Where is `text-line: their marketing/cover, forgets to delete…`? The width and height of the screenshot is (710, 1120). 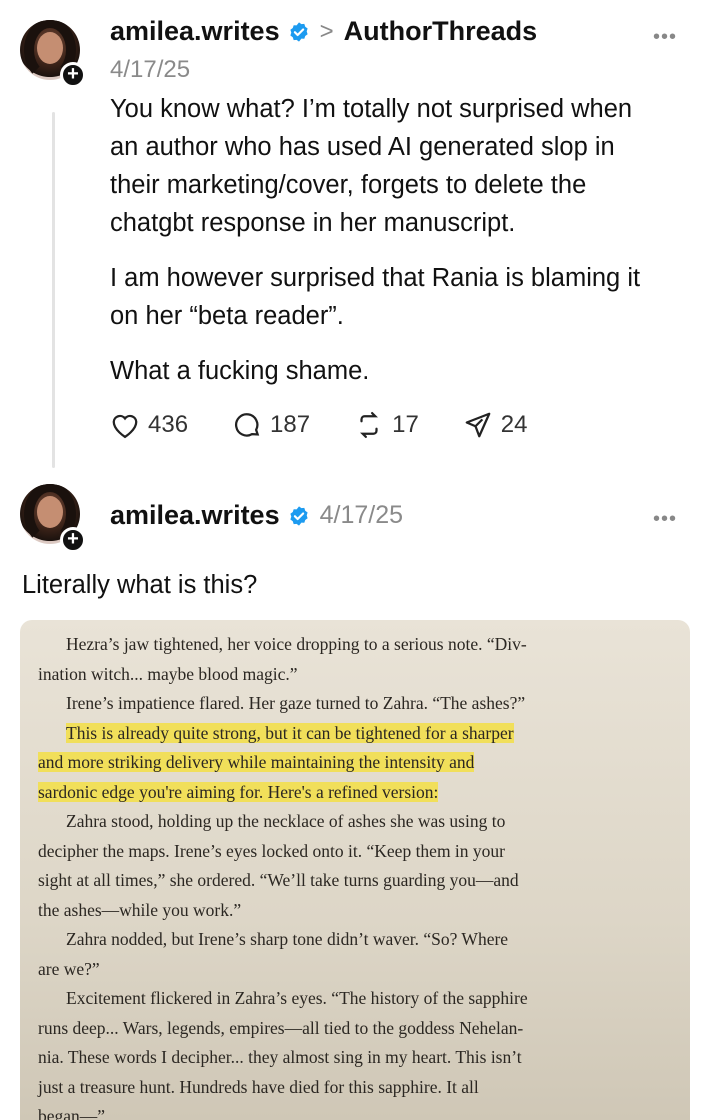
text-line: their marketing/cover, forgets to delete… is located at coordinates (348, 185).